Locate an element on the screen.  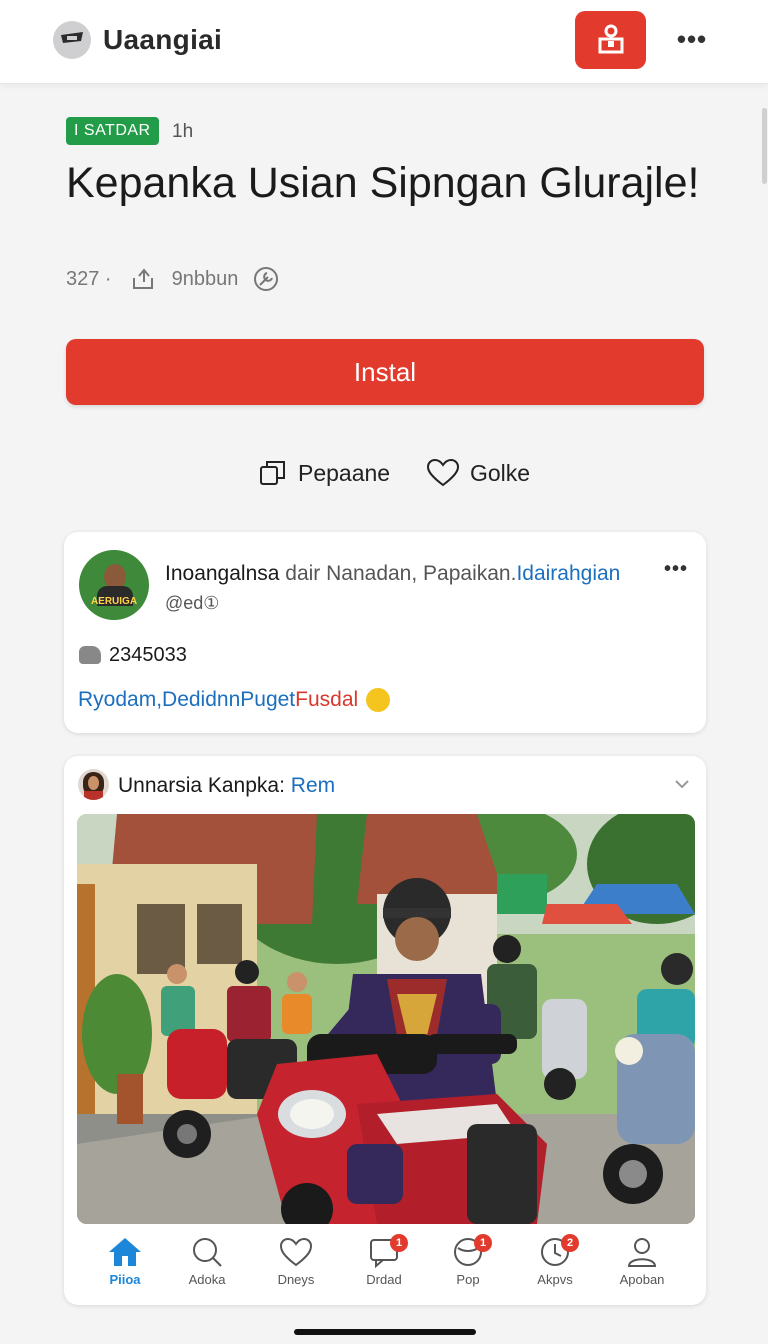
nav-item-activity: 2 Akpvs is located at coordinates (555, 1265).